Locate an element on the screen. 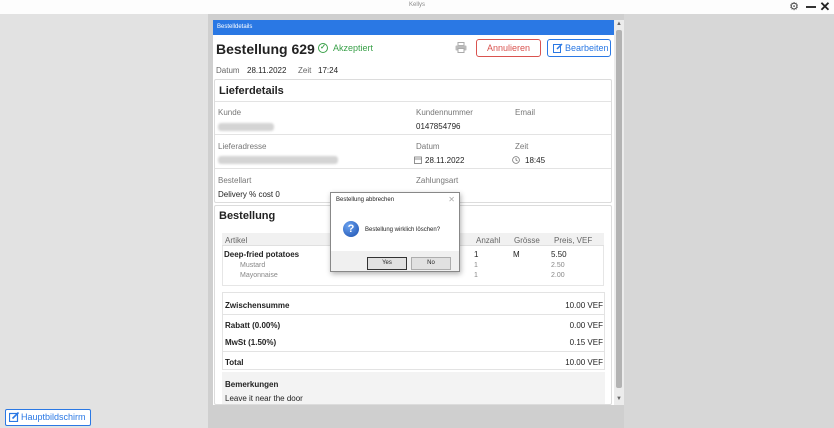 Image resolution: width=834 pixels, height=428 pixels. customer-number-value: 0147854796 is located at coordinates (438, 126).